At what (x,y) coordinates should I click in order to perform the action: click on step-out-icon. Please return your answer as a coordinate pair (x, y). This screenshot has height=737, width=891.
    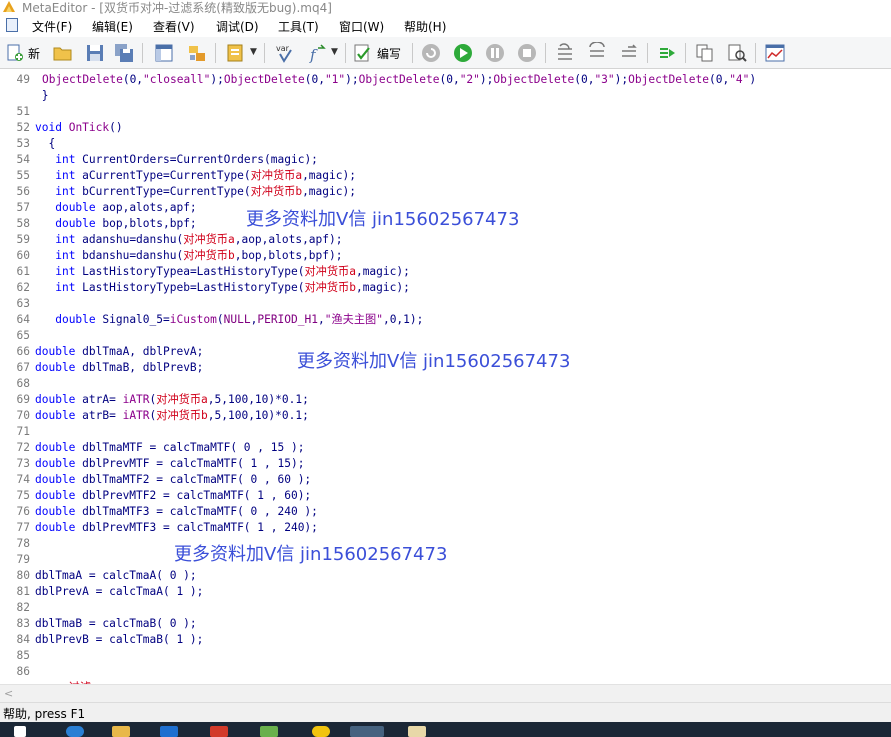
    Looking at the image, I should click on (629, 53).